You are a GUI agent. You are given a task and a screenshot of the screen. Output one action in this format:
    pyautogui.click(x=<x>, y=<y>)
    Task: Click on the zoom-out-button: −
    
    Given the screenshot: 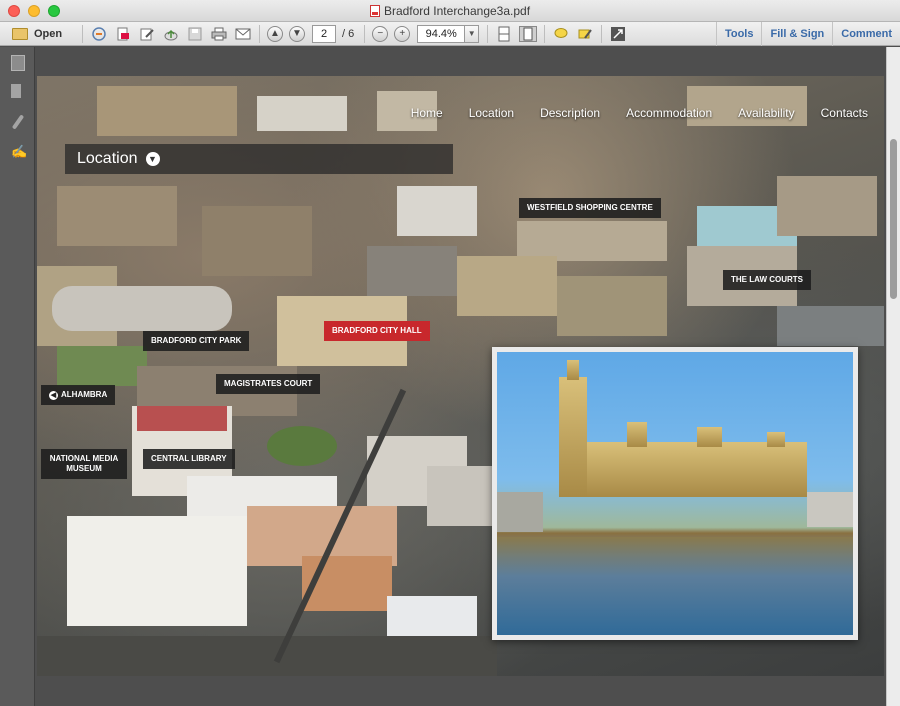 What is the action you would take?
    pyautogui.click(x=380, y=33)
    